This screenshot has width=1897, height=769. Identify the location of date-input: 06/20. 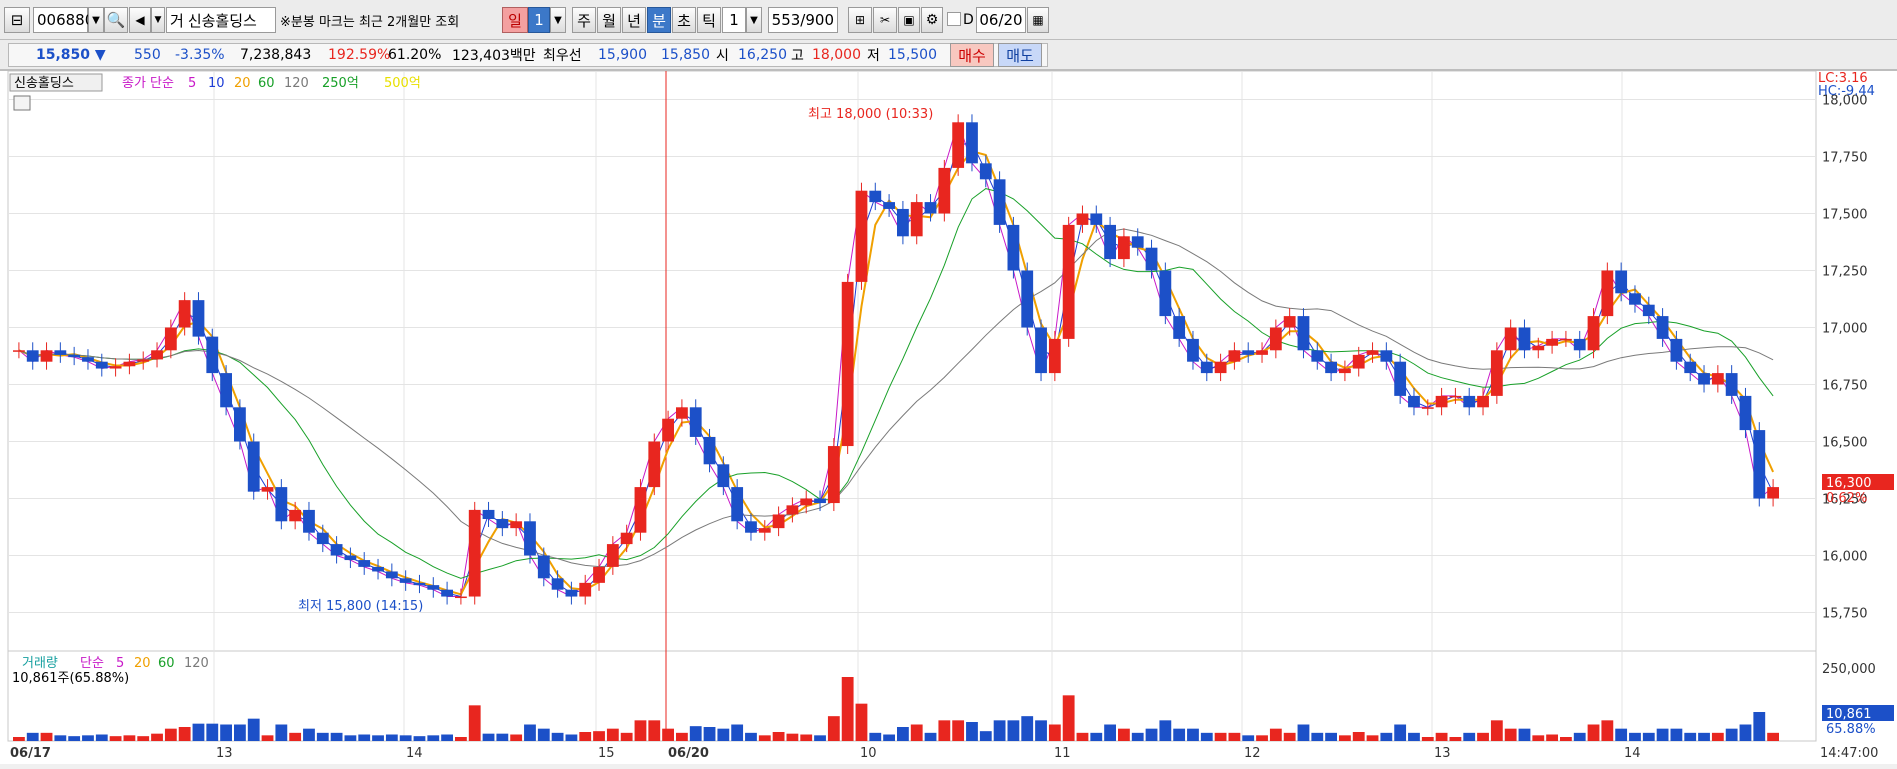
(1001, 20).